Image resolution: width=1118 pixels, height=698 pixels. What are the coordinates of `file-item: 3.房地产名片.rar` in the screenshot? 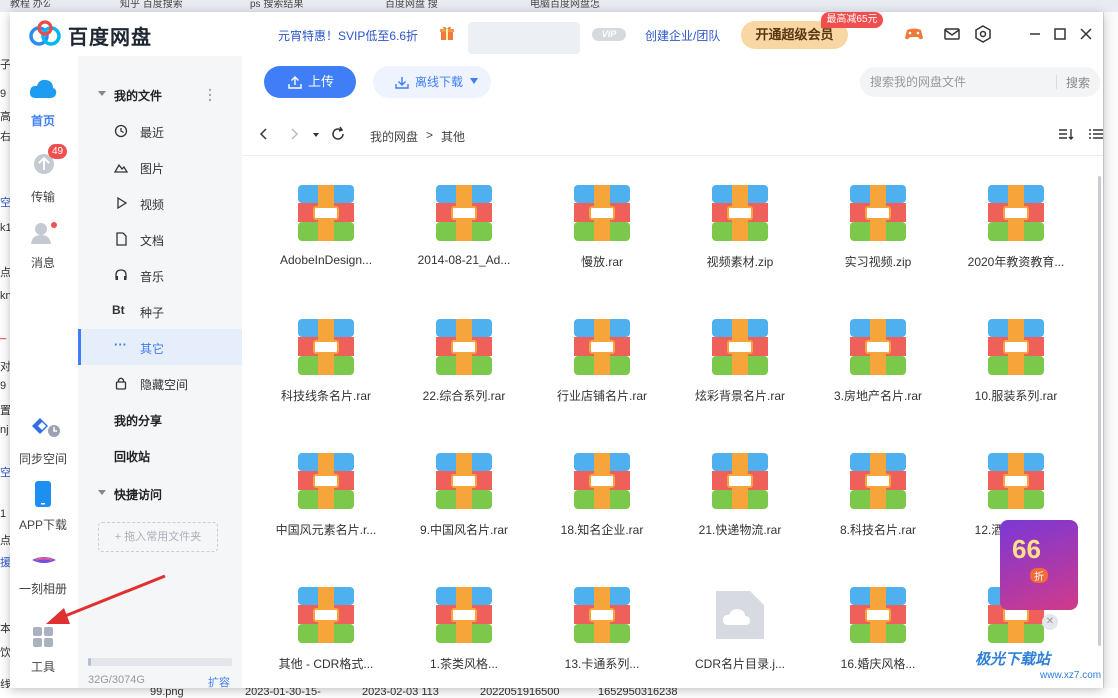 It's located at (878, 382).